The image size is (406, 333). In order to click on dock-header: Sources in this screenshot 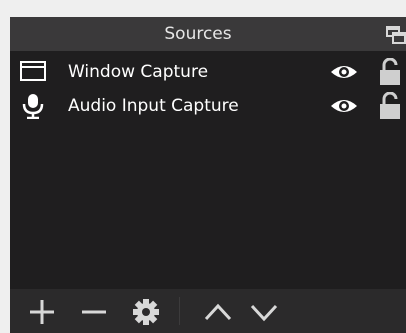, I will do `click(208, 34)`.